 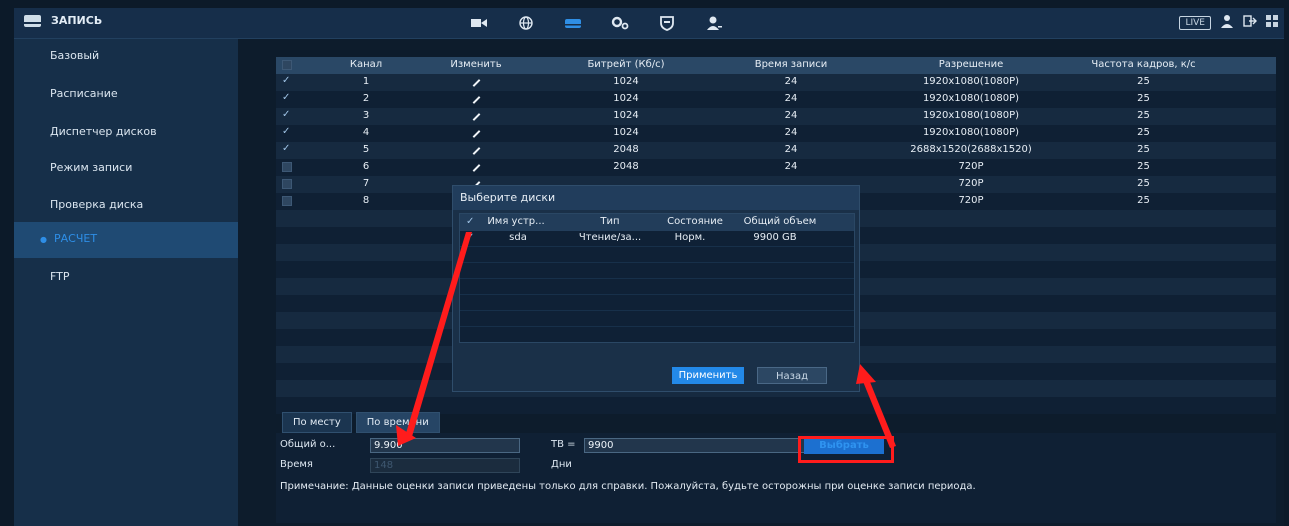 What do you see at coordinates (866, 374) in the screenshot?
I see `annotation-arrow-right-head` at bounding box center [866, 374].